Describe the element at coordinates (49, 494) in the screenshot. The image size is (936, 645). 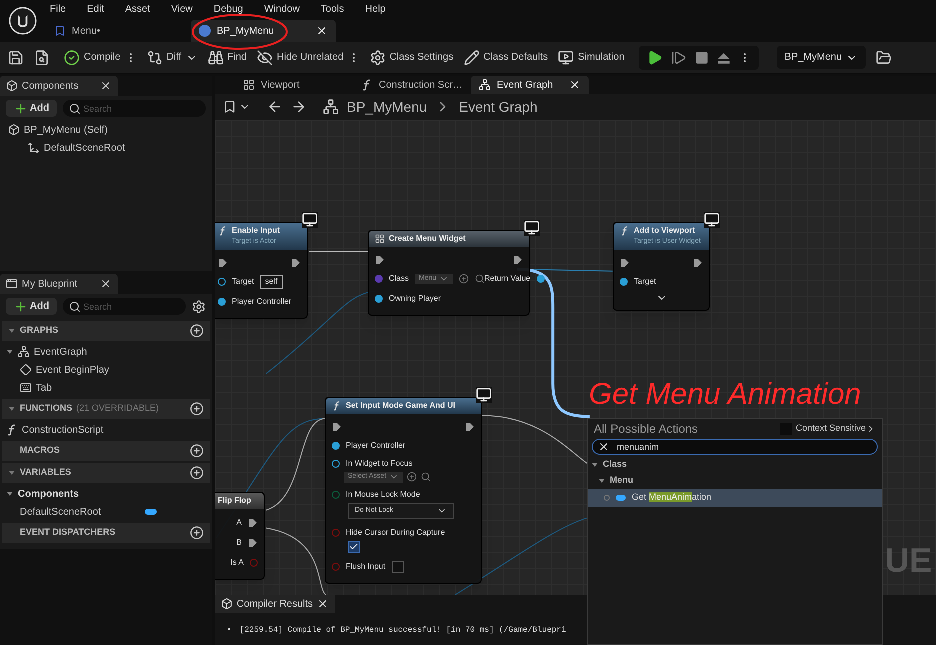
I see `tree-item: Components` at that location.